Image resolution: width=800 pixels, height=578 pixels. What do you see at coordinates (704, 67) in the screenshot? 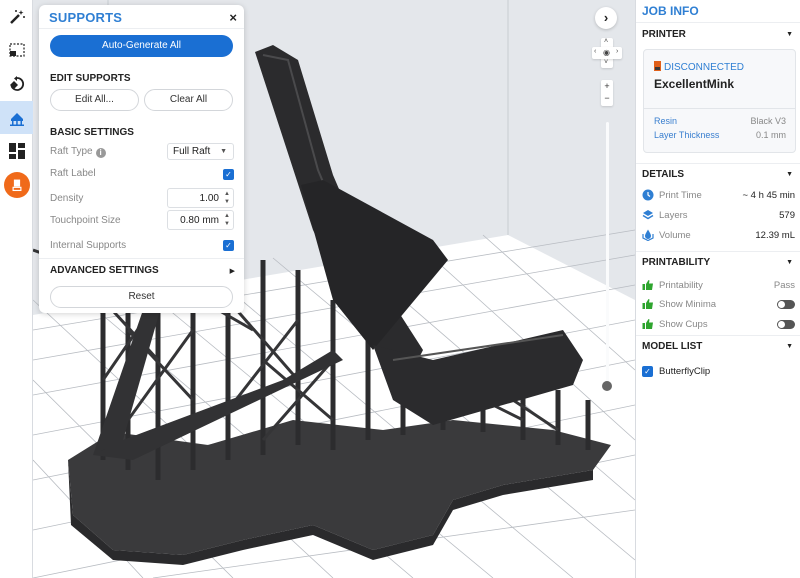
I see `printer-status-text: DISCONNECTED` at bounding box center [704, 67].